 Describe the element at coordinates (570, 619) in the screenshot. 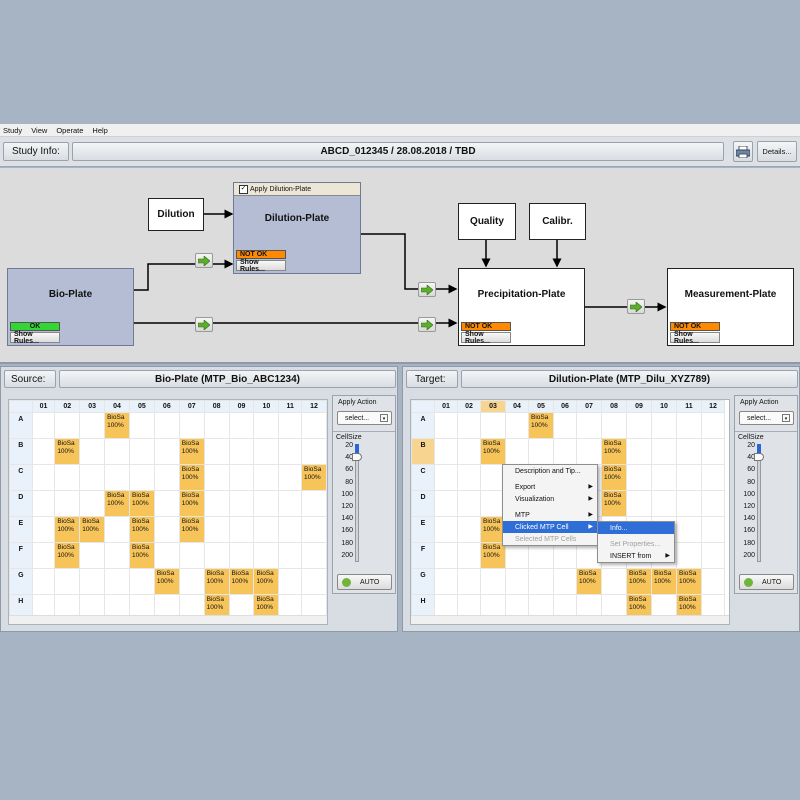

I see `target-horizontal-scrollbar` at that location.